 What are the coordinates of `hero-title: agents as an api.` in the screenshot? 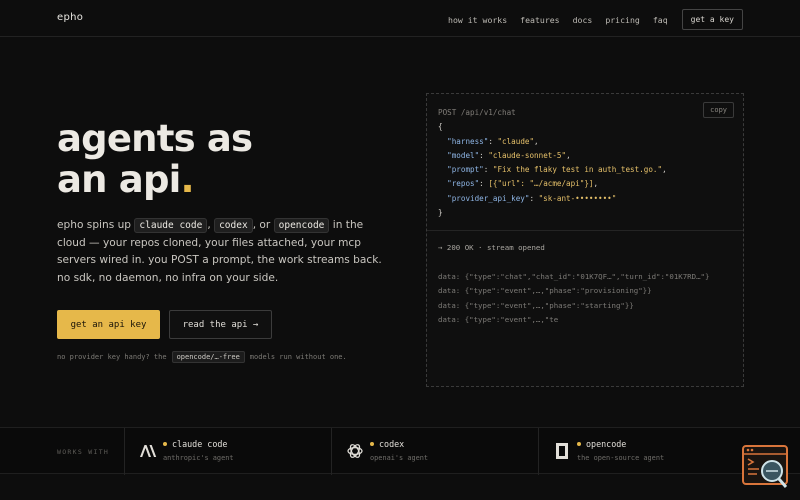 It's located at (155, 159).